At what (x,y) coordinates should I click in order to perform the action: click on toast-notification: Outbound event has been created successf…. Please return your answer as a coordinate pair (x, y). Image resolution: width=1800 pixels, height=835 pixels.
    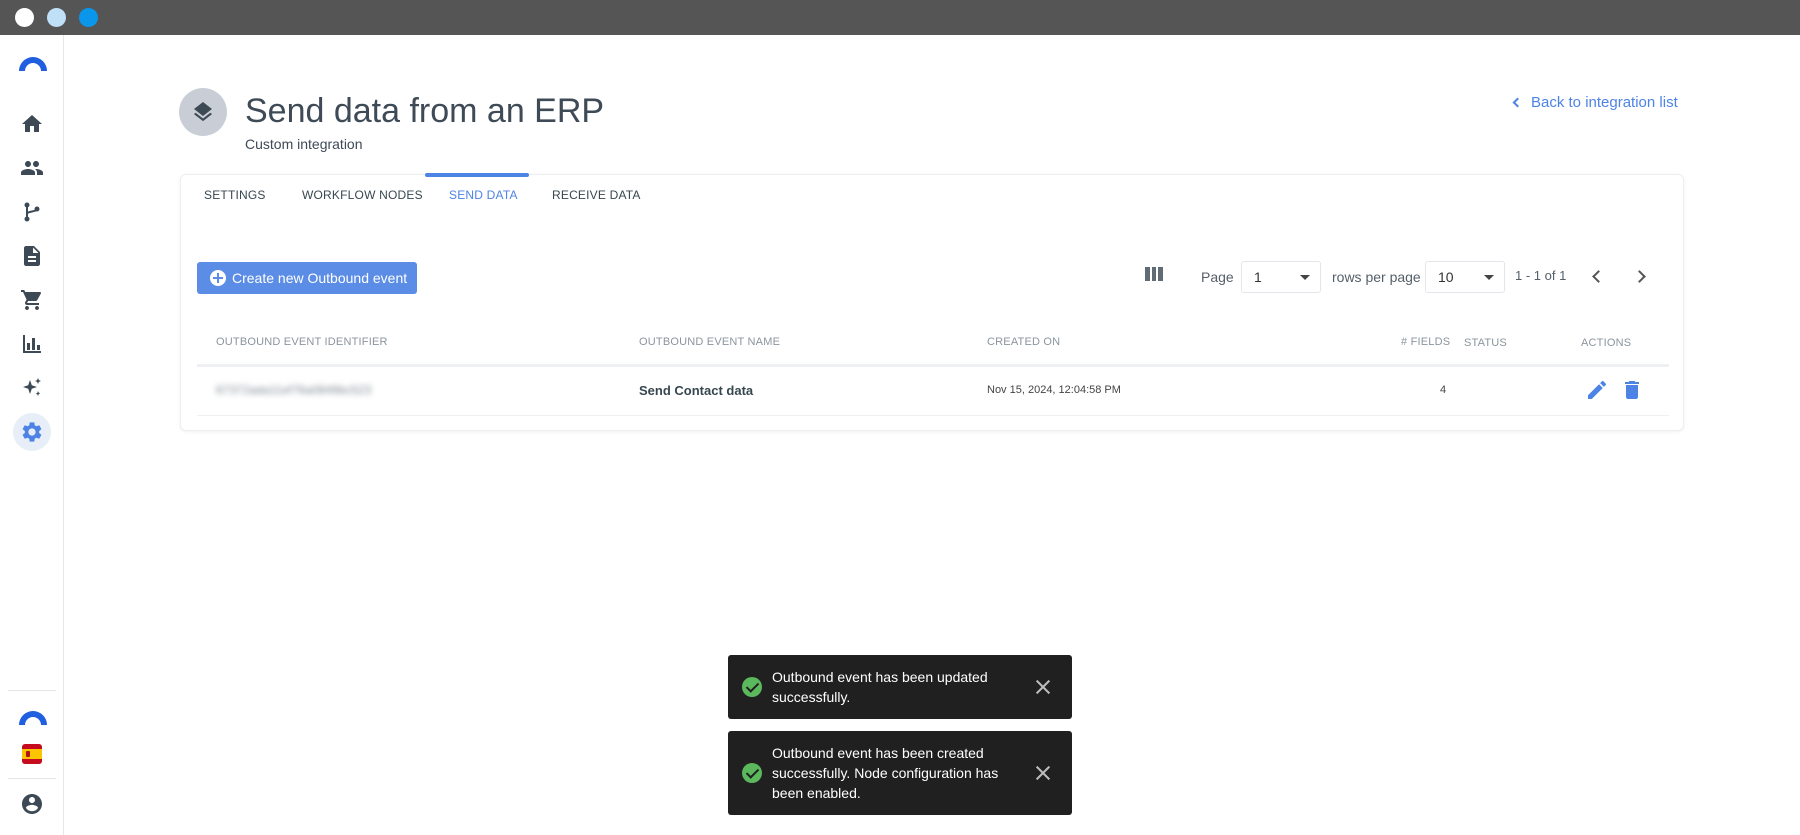
    Looking at the image, I should click on (900, 773).